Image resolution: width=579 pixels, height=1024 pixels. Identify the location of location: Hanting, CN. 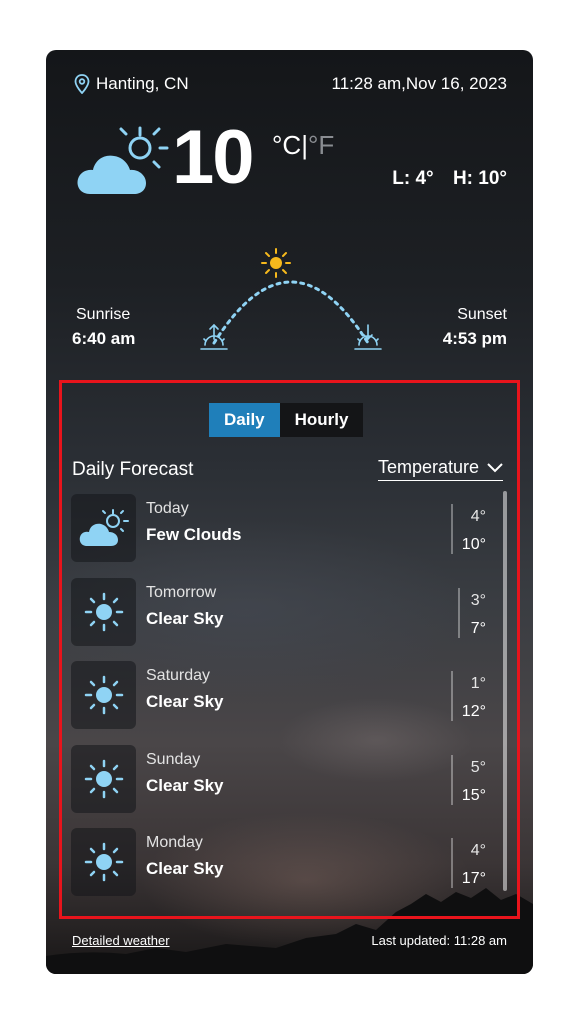
(131, 84).